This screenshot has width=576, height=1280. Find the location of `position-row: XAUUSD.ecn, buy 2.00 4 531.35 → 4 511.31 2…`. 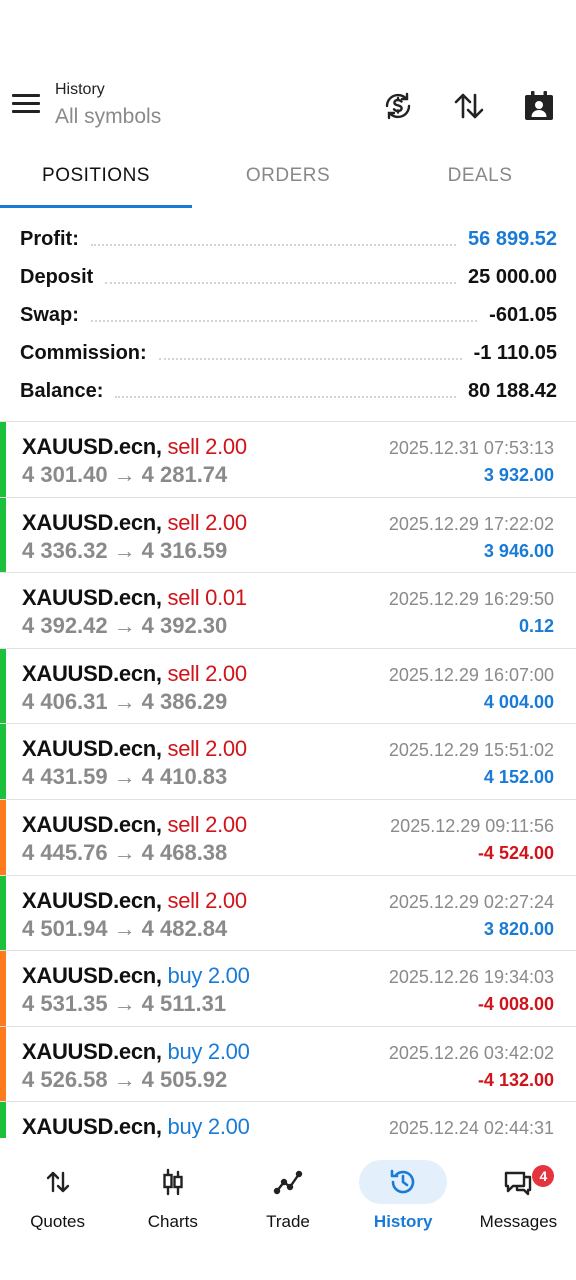

position-row: XAUUSD.ecn, buy 2.00 4 531.35 → 4 511.31 2… is located at coordinates (288, 989).